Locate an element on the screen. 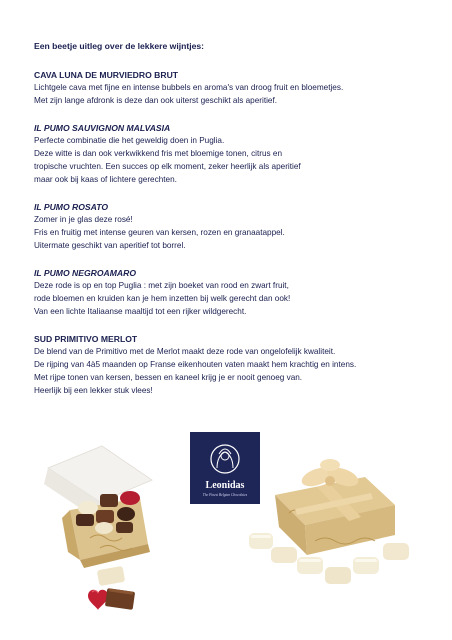  wine-title: IL PUMO NEGROAMARO is located at coordinates (85, 273).